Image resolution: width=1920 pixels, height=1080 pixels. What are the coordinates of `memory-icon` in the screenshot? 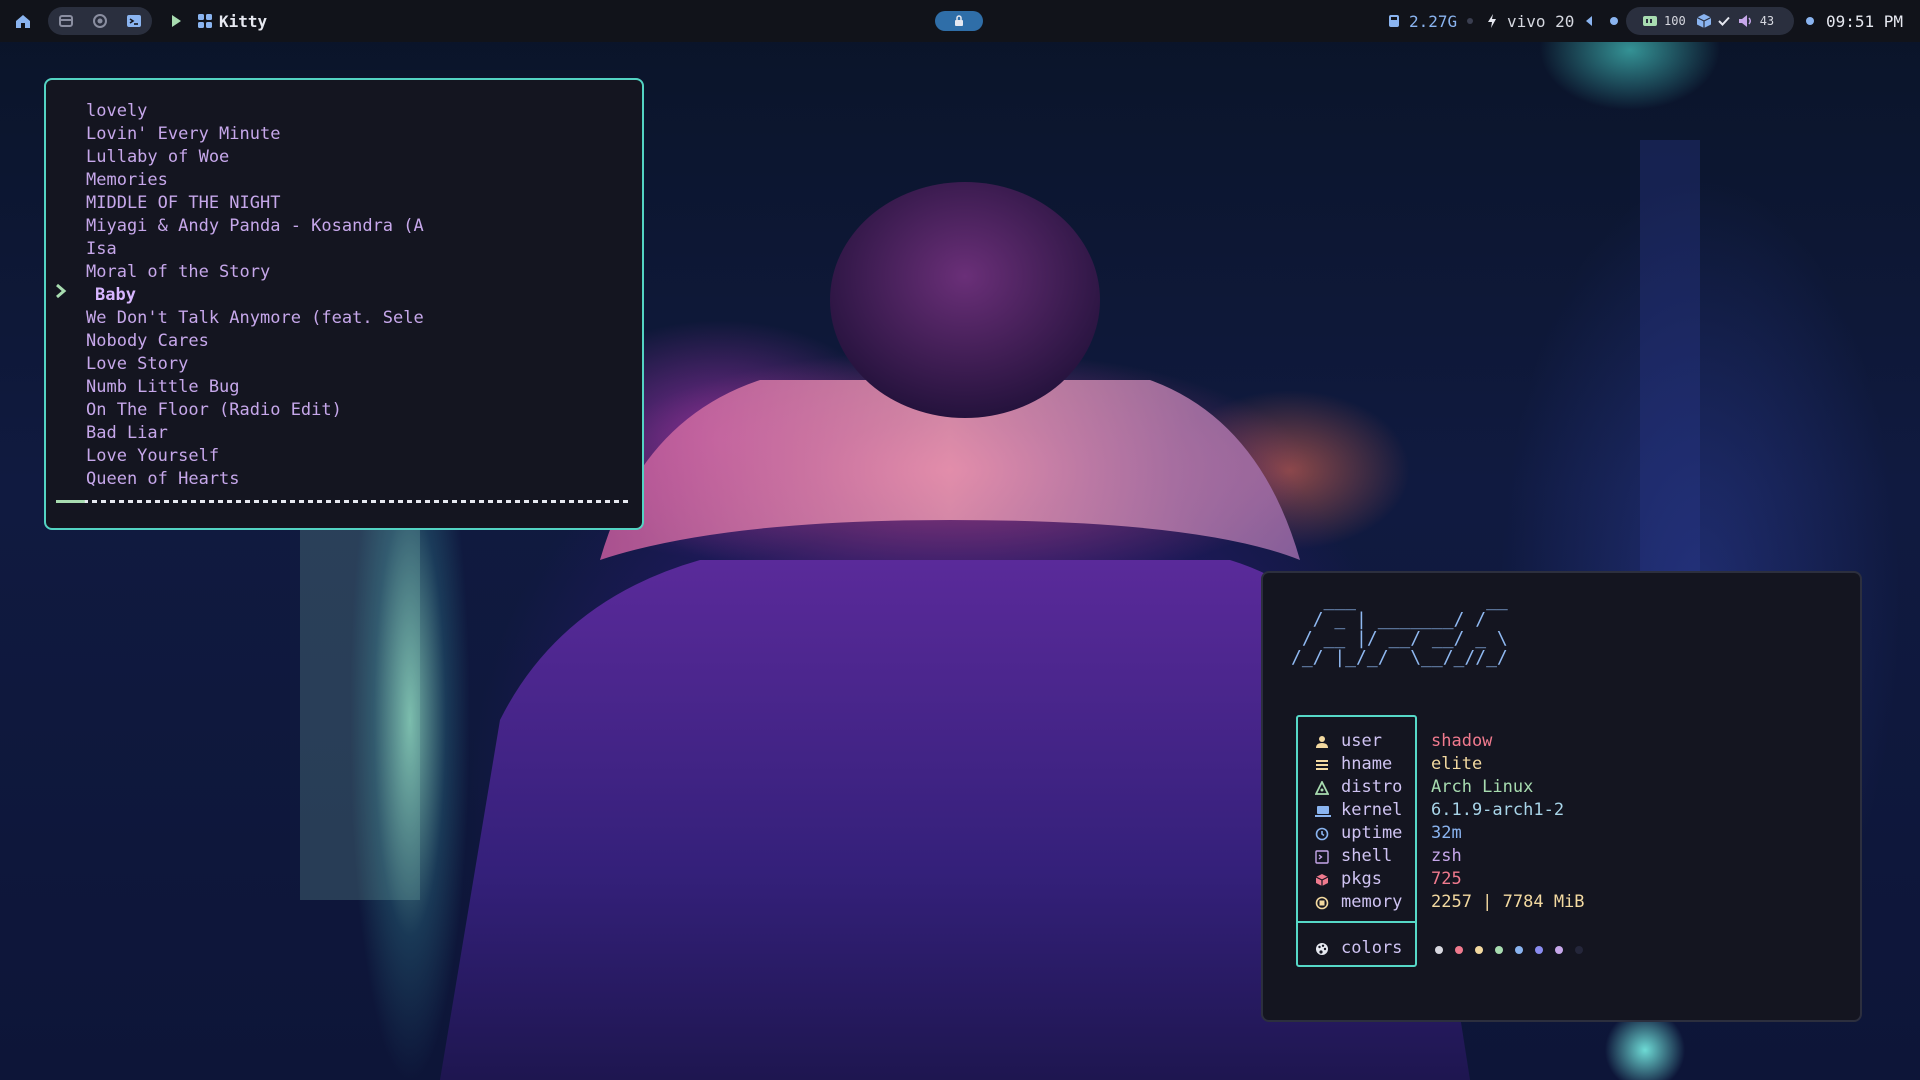 It's located at (1323, 902).